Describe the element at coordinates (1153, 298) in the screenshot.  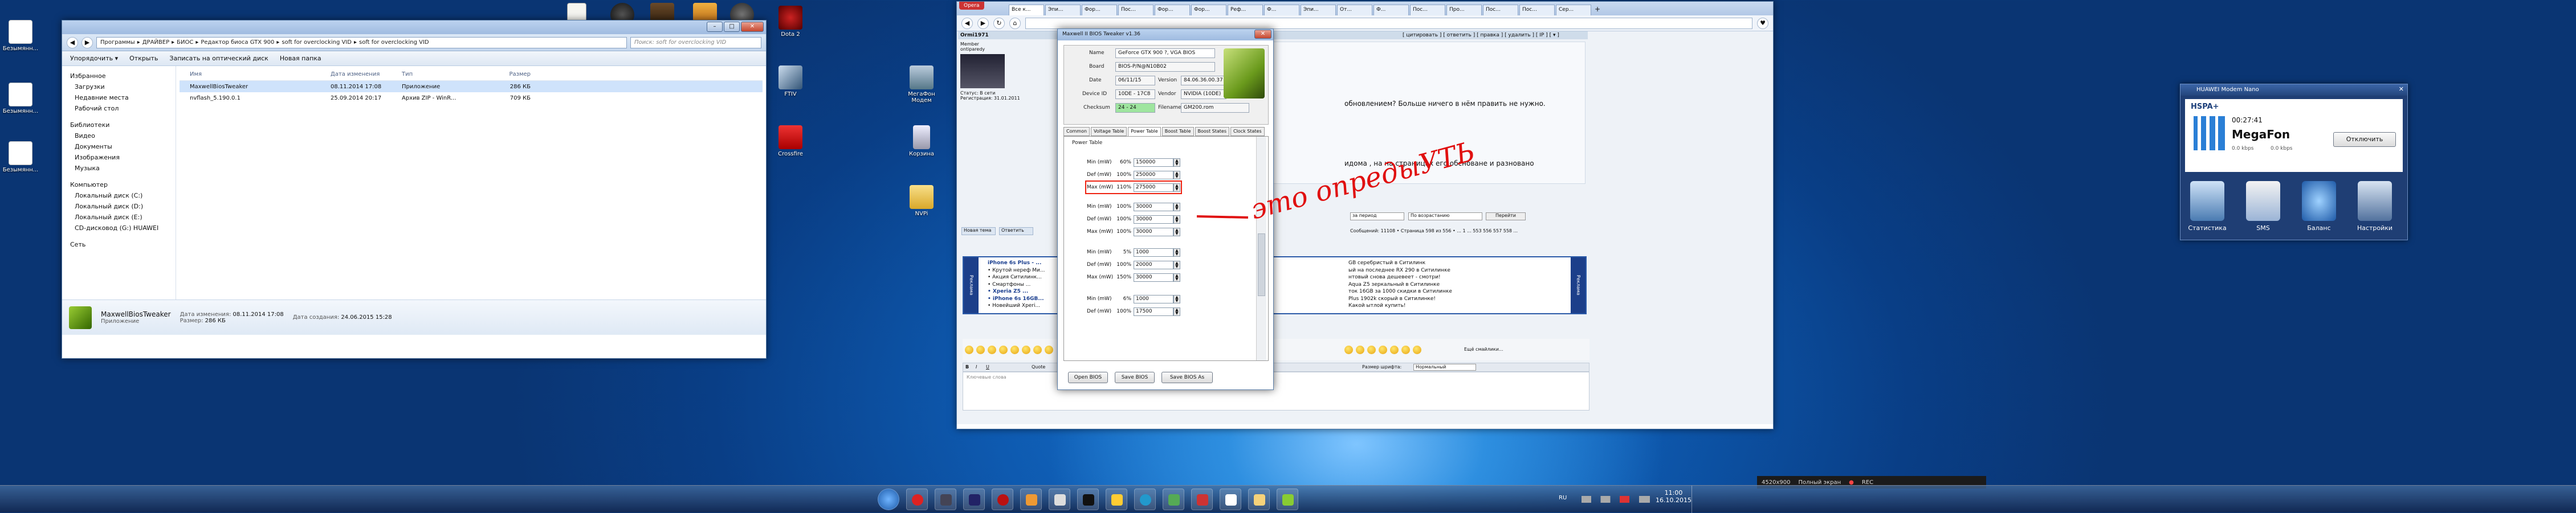
I see `row-value-input: 1000` at that location.